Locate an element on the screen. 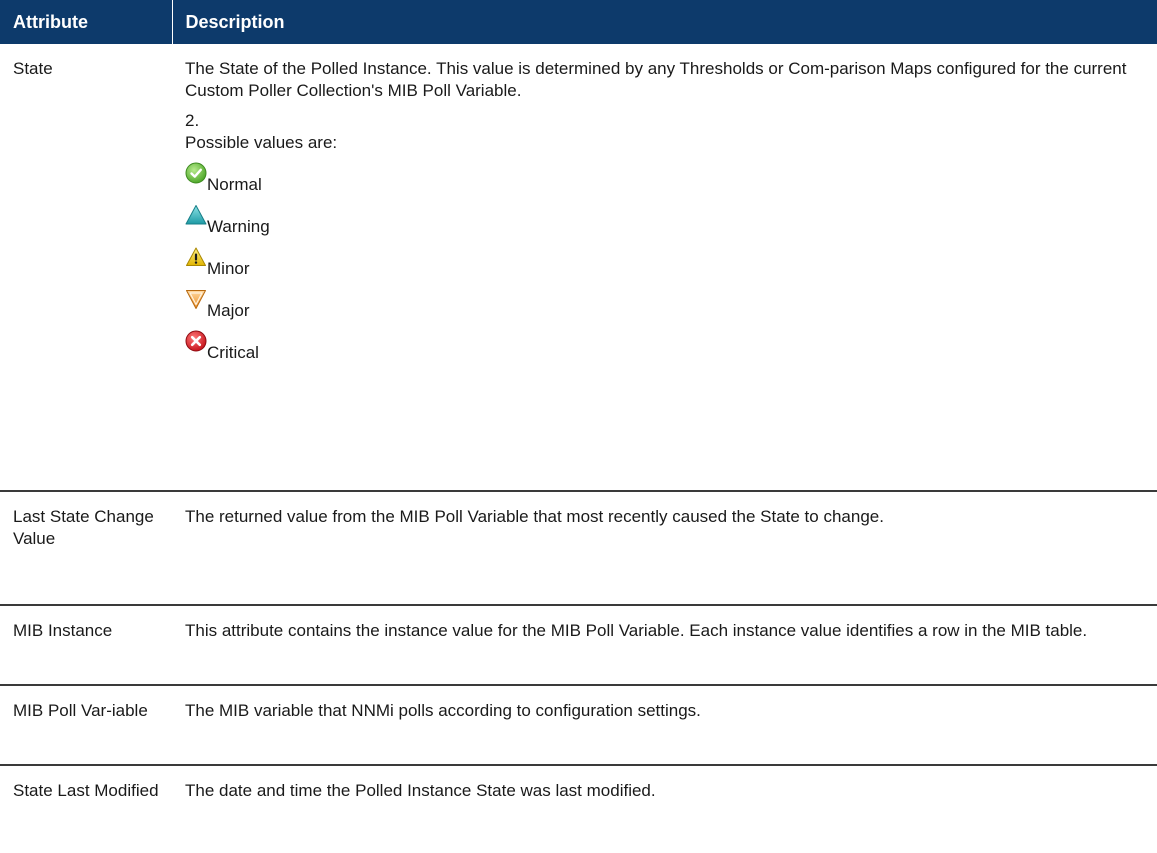  value-label: Critical is located at coordinates (233, 352).